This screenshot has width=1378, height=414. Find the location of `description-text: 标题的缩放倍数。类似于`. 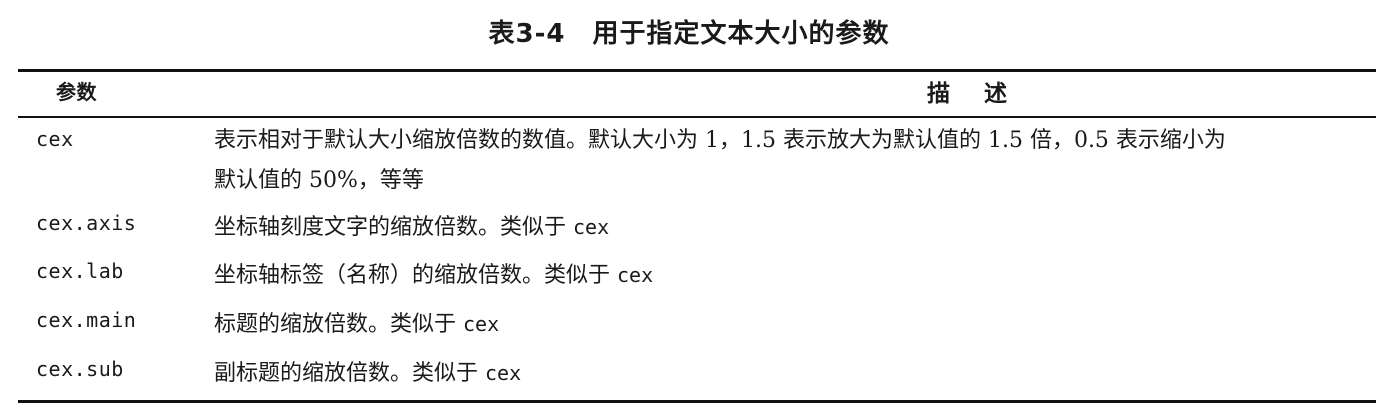

description-text: 标题的缩放倍数。类似于 is located at coordinates (338, 324).